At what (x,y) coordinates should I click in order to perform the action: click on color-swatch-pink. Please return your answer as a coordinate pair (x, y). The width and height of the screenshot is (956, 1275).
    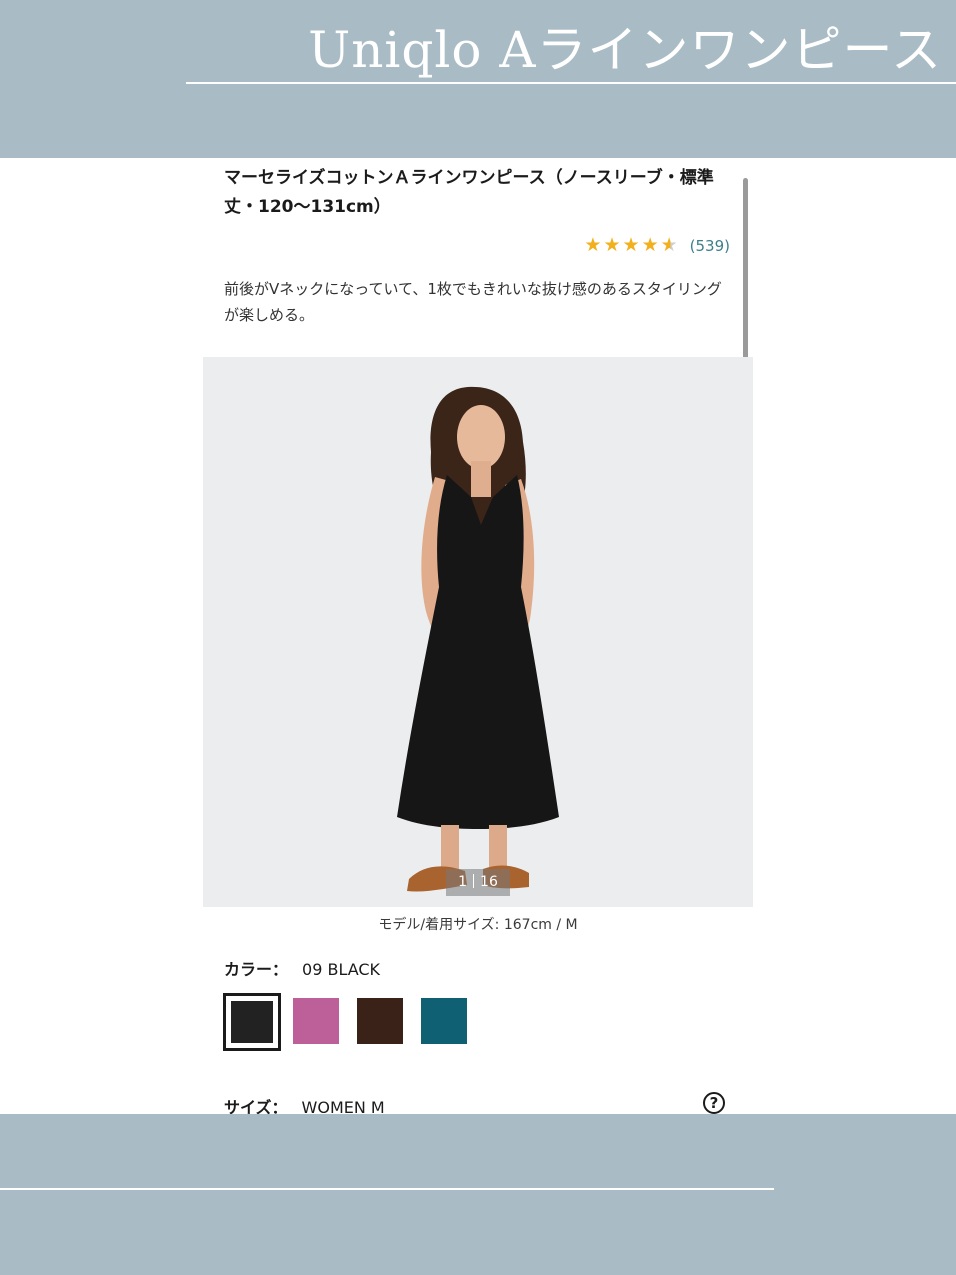
    Looking at the image, I should click on (316, 1021).